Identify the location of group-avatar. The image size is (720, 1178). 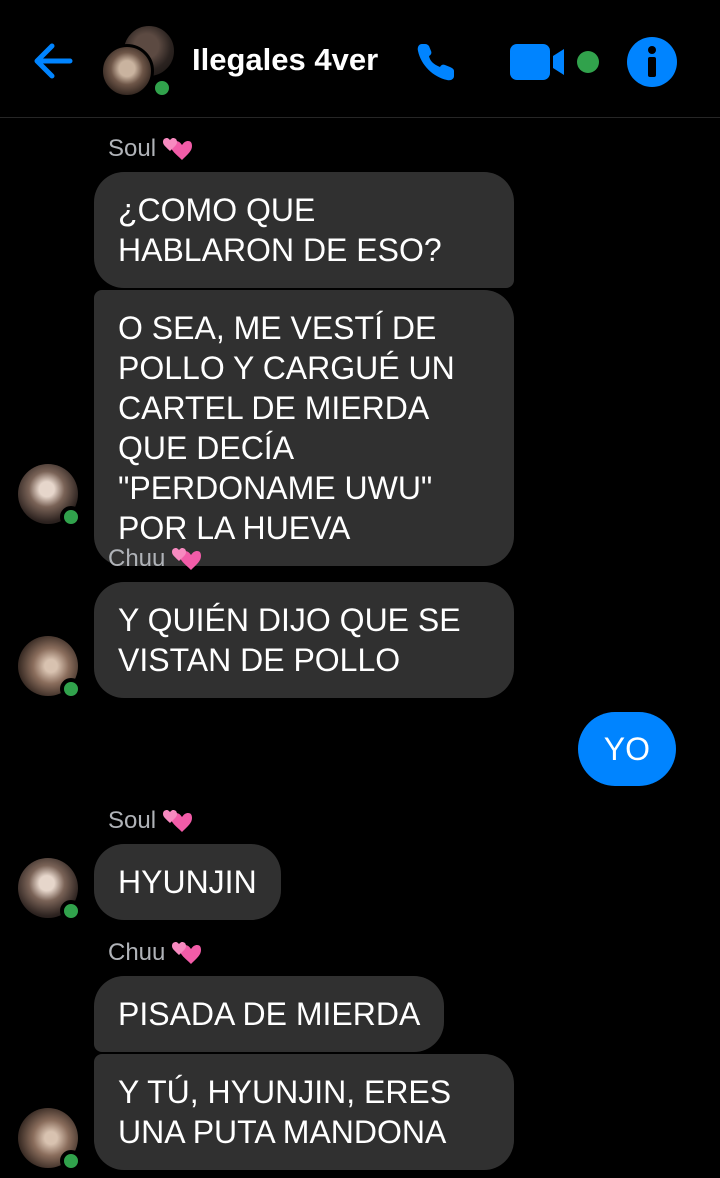
(138, 62).